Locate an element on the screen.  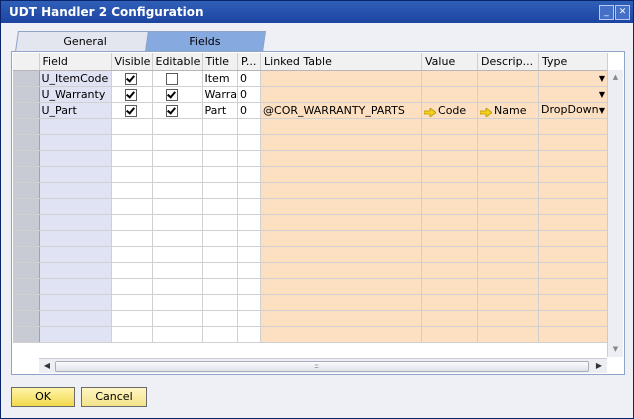
scroll-left-icon: ◀ is located at coordinates (47, 366).